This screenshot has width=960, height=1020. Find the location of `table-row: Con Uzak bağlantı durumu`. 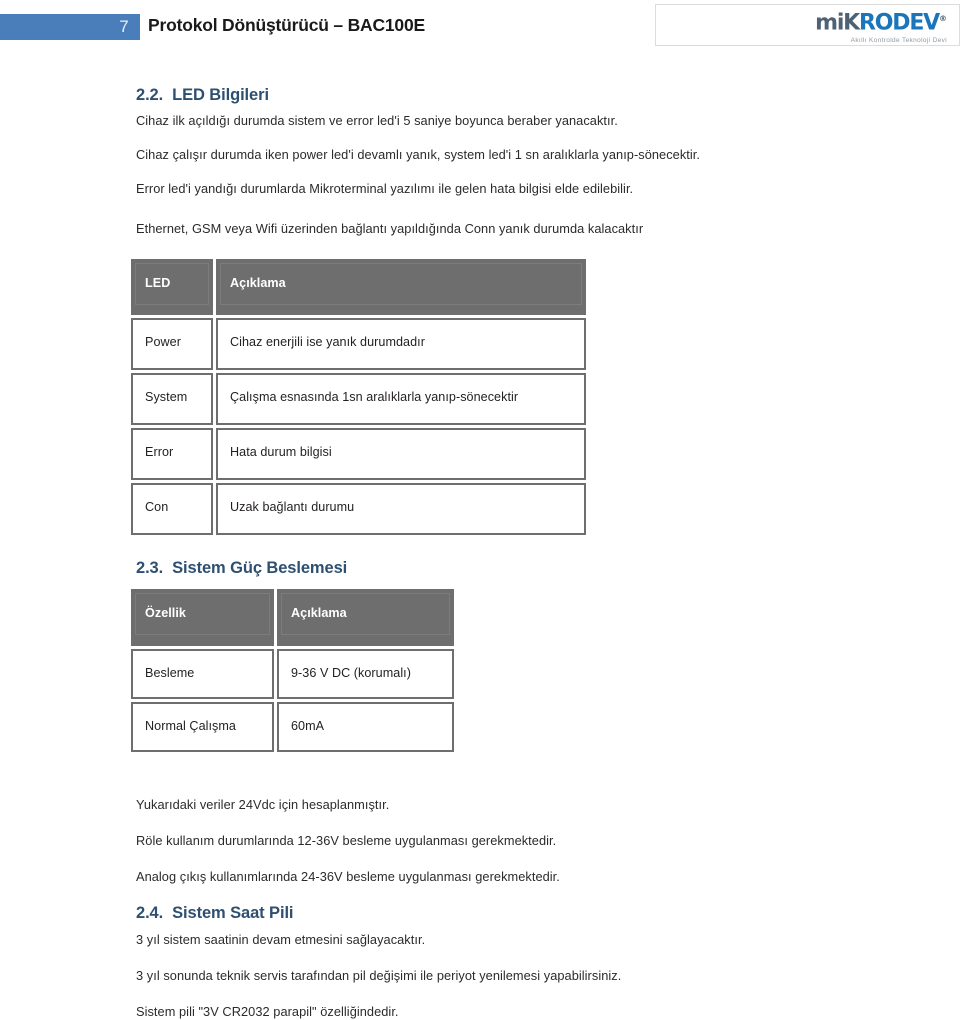

table-row: Con Uzak bağlantı durumu is located at coordinates (358, 509).